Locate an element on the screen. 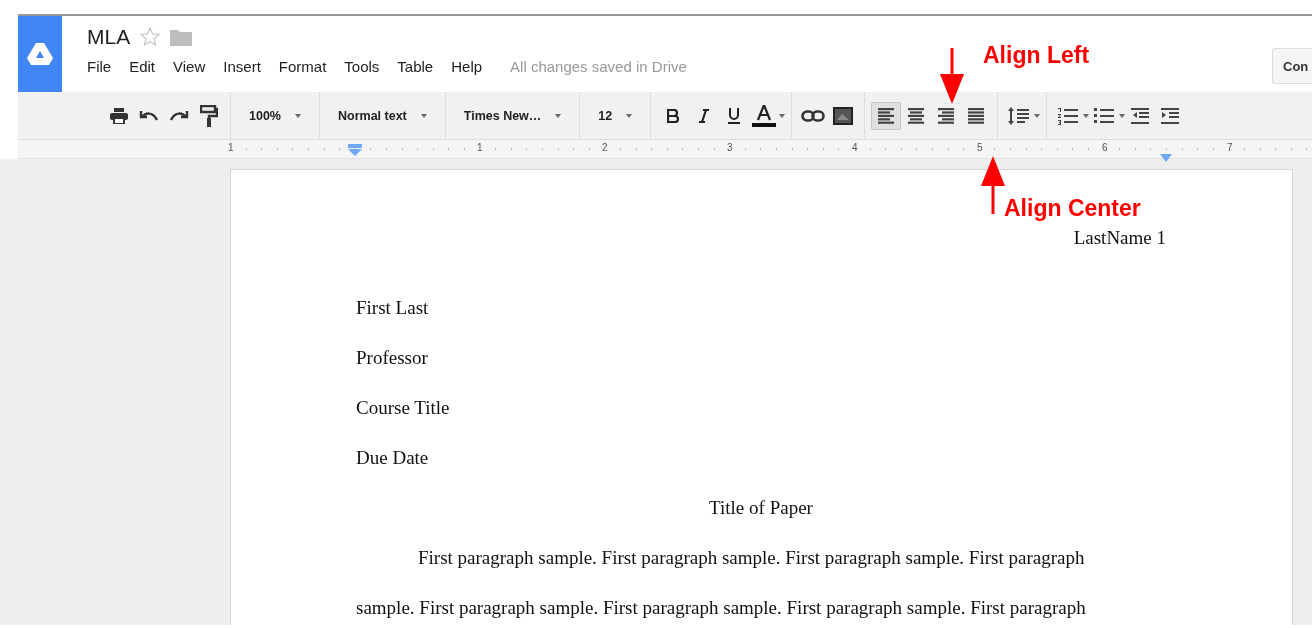 This screenshot has height=628, width=1312. style-dropdown: Normal text is located at coordinates (382, 115).